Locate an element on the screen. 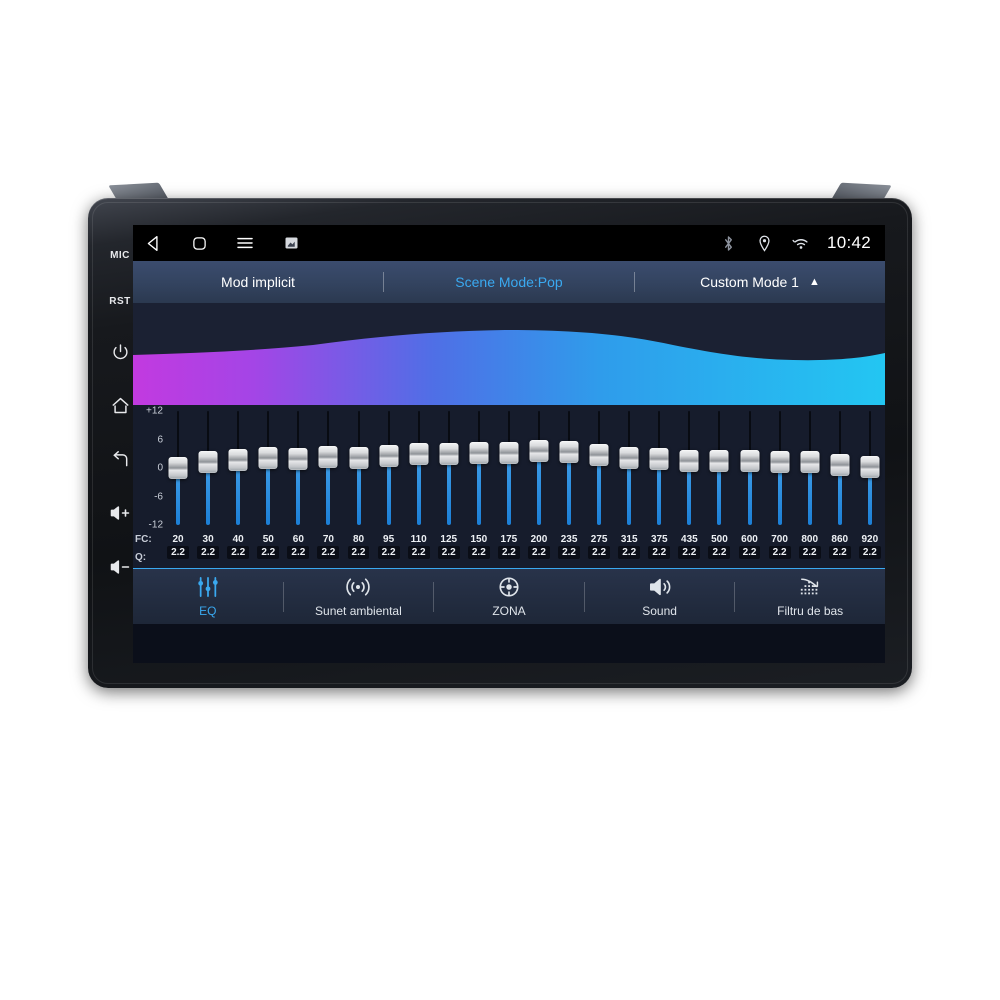 This screenshot has width=1000, height=1000. menu-icon is located at coordinates (245, 243).